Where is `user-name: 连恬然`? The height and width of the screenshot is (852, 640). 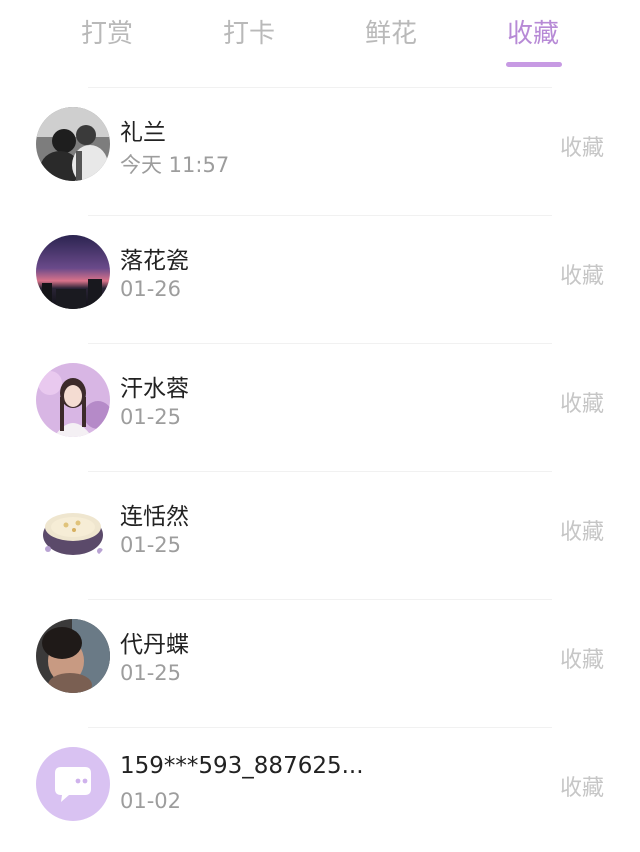
user-name: 连恬然 is located at coordinates (154, 517).